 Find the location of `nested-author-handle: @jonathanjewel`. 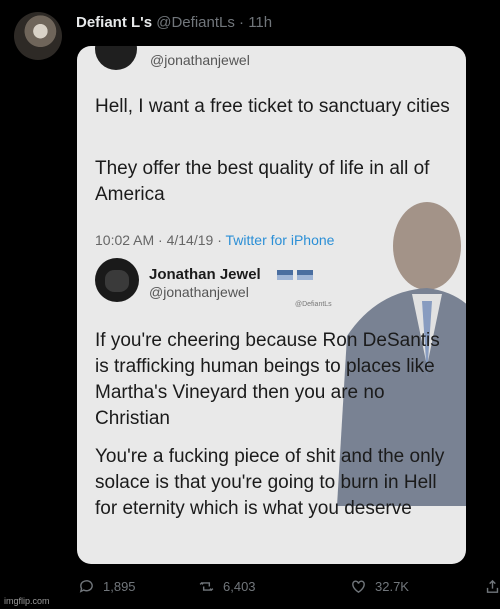

nested-author-handle: @jonathanjewel is located at coordinates (199, 292).